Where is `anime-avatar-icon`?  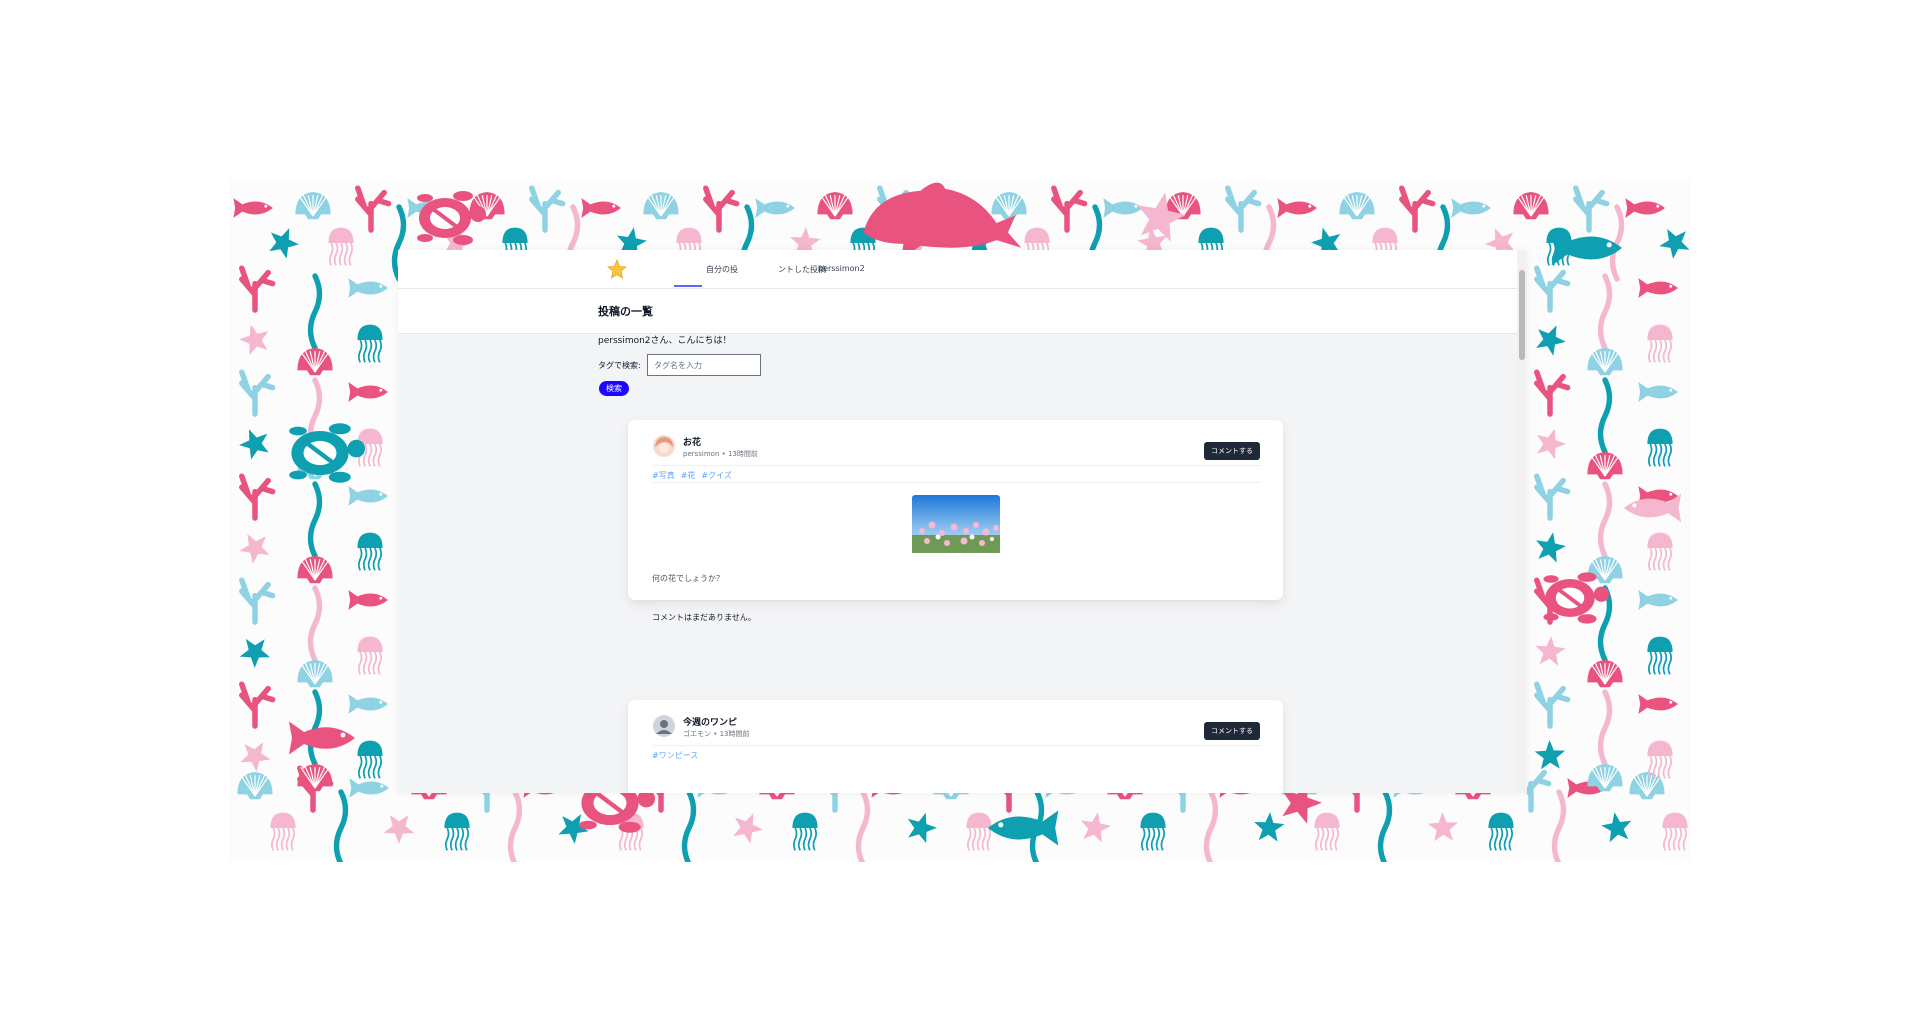
anime-avatar-icon is located at coordinates (664, 446).